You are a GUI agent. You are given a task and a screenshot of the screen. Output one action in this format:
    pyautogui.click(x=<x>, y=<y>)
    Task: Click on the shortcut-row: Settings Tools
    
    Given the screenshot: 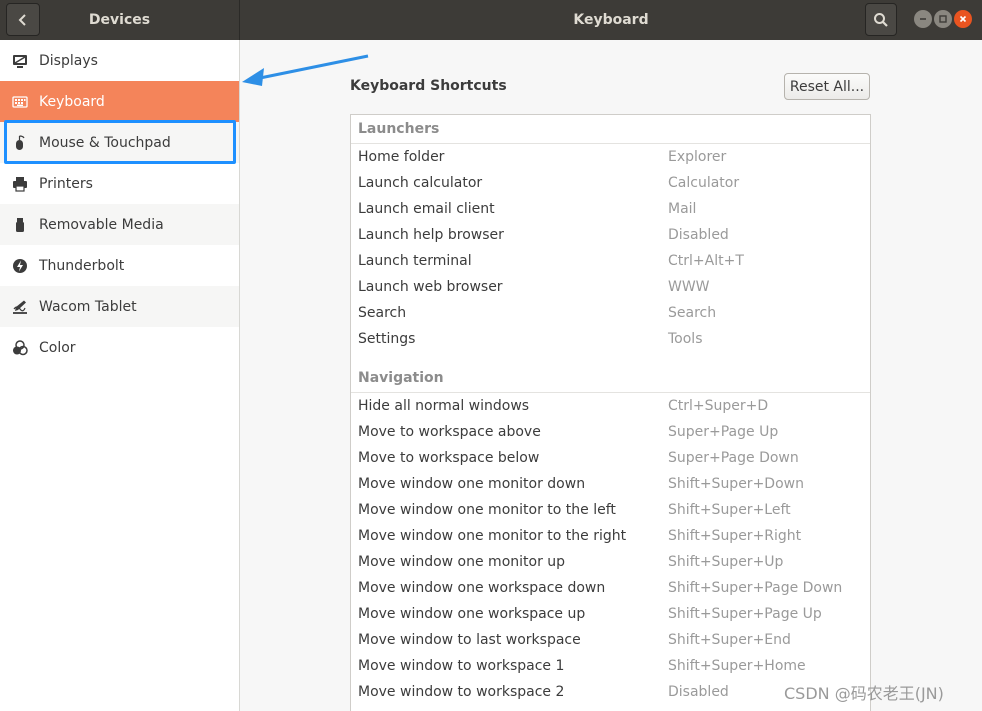 What is the action you would take?
    pyautogui.click(x=610, y=339)
    